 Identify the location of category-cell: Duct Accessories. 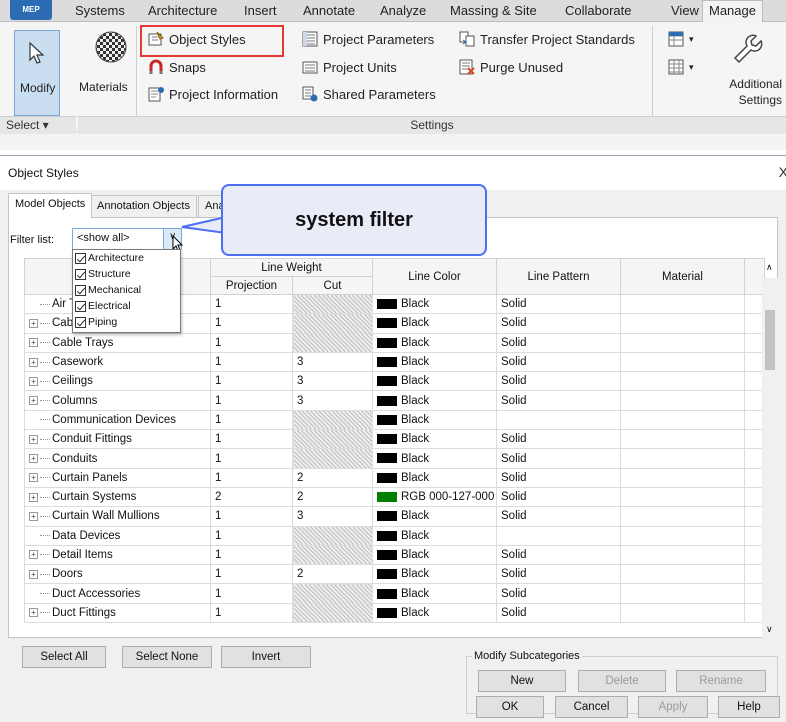
(117, 593).